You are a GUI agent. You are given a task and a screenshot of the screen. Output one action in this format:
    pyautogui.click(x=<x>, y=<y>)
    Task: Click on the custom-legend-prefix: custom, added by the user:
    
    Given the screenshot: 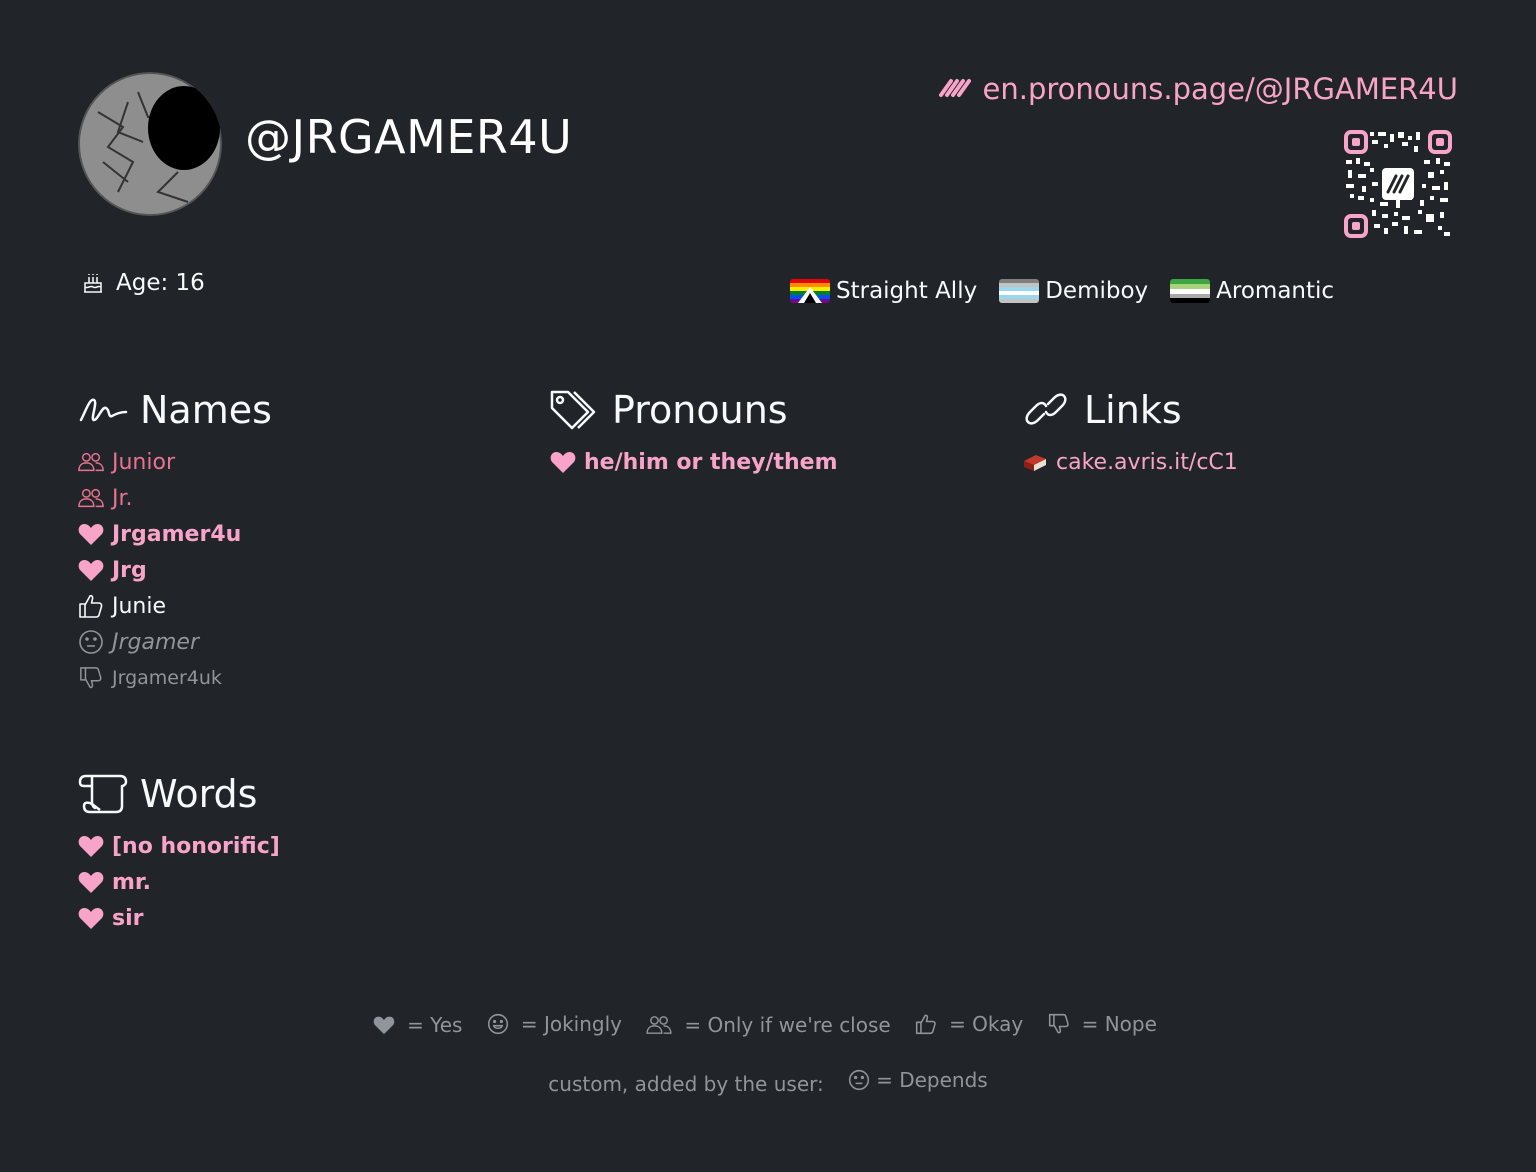 What is the action you would take?
    pyautogui.click(x=686, y=1084)
    